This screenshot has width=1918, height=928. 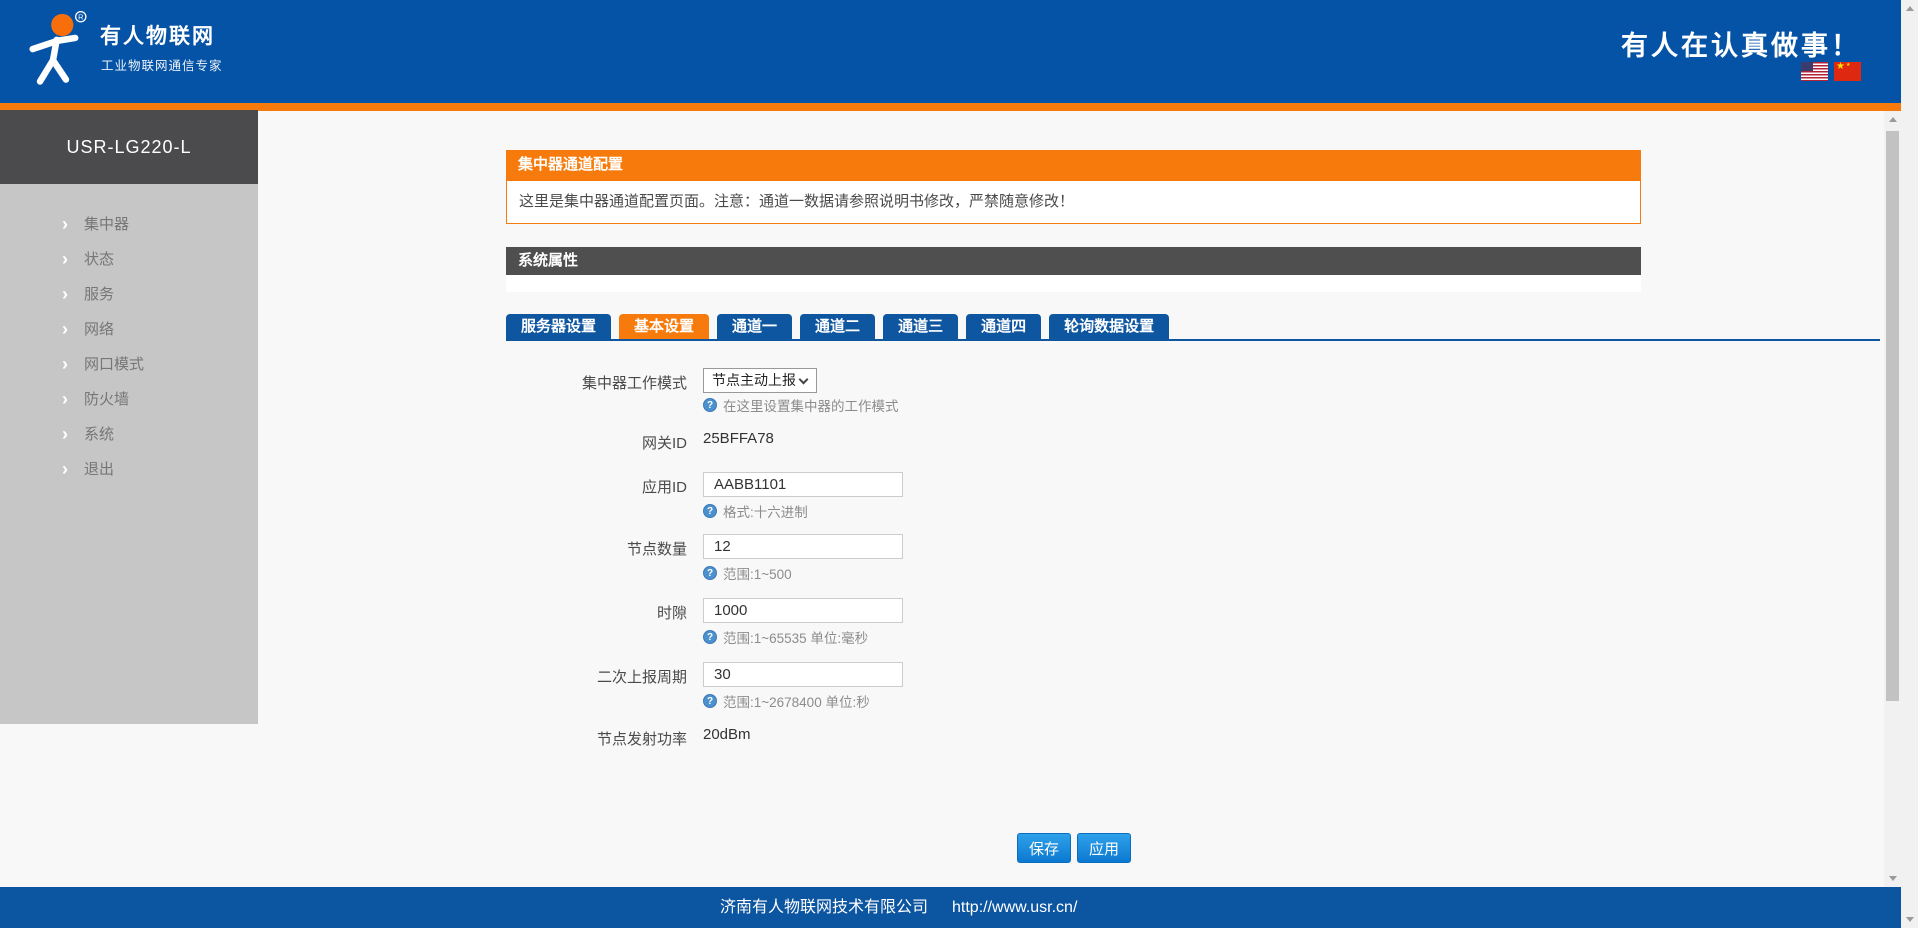 I want to click on second-report-period-input, so click(x=803, y=674).